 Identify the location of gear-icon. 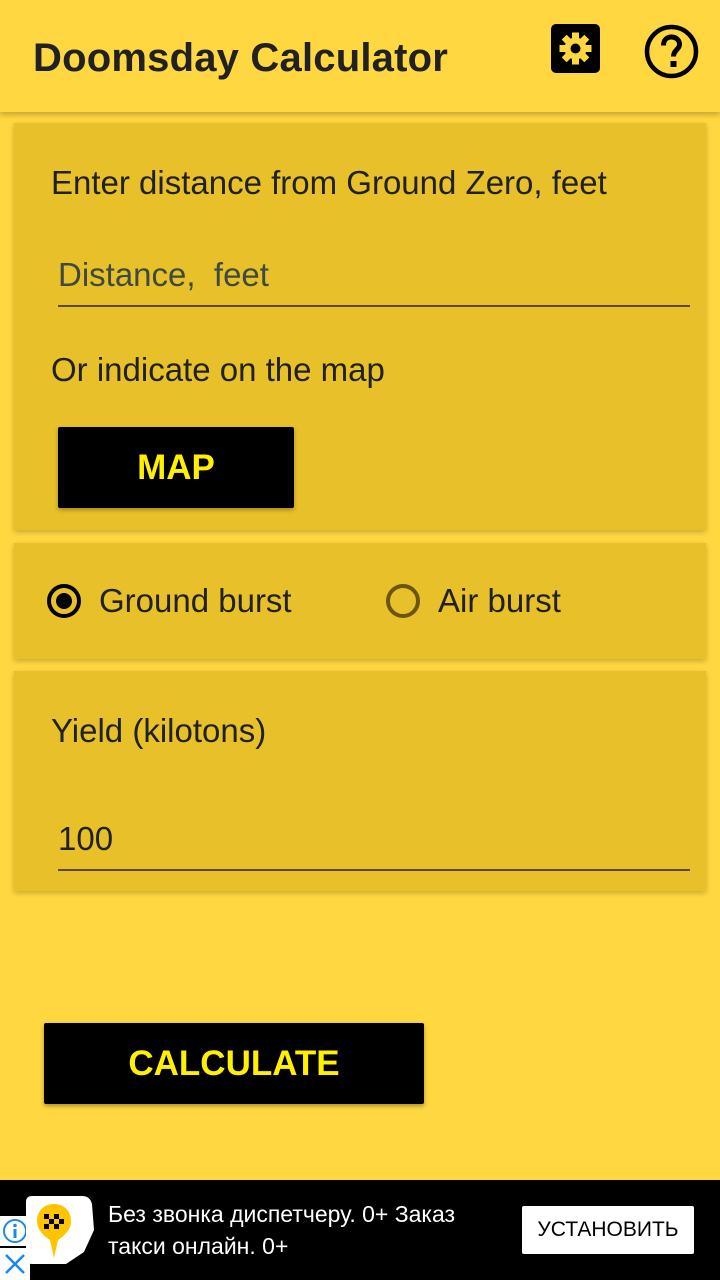
(575, 48).